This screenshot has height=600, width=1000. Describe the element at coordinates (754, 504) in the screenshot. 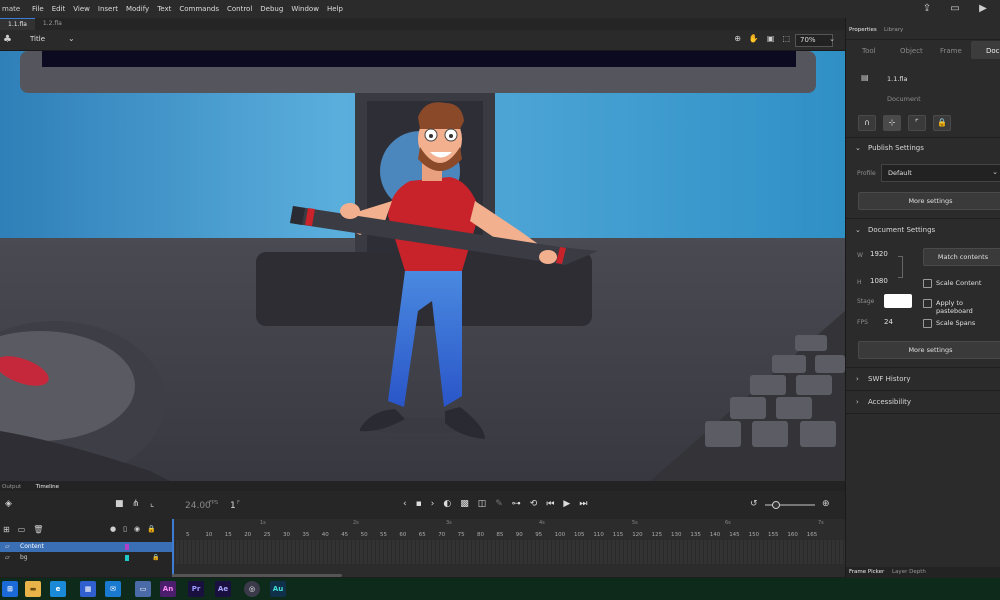

I see `reset-zoom-icon: ↺` at that location.